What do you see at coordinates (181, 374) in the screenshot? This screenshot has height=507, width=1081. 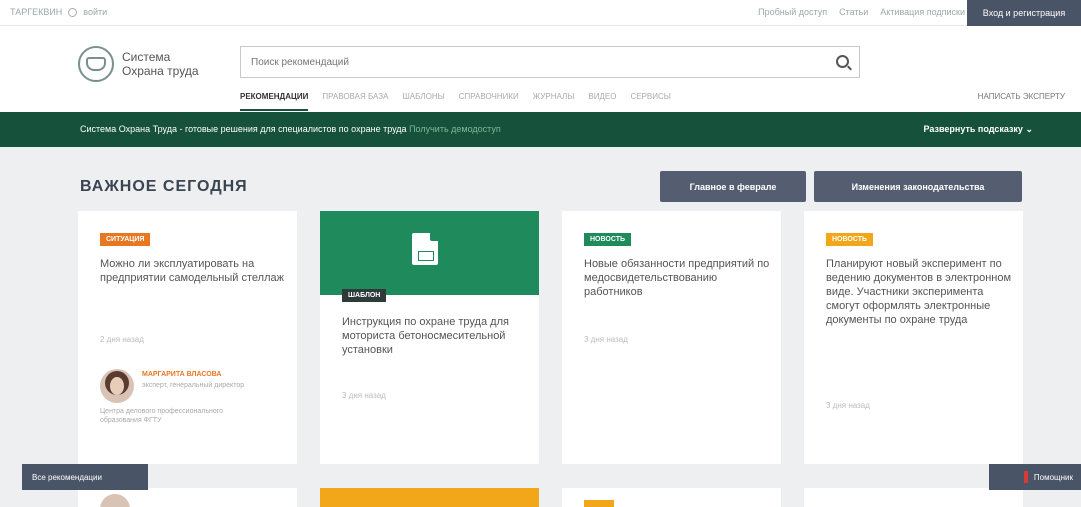 I see `author-name: Маргарита Власова` at bounding box center [181, 374].